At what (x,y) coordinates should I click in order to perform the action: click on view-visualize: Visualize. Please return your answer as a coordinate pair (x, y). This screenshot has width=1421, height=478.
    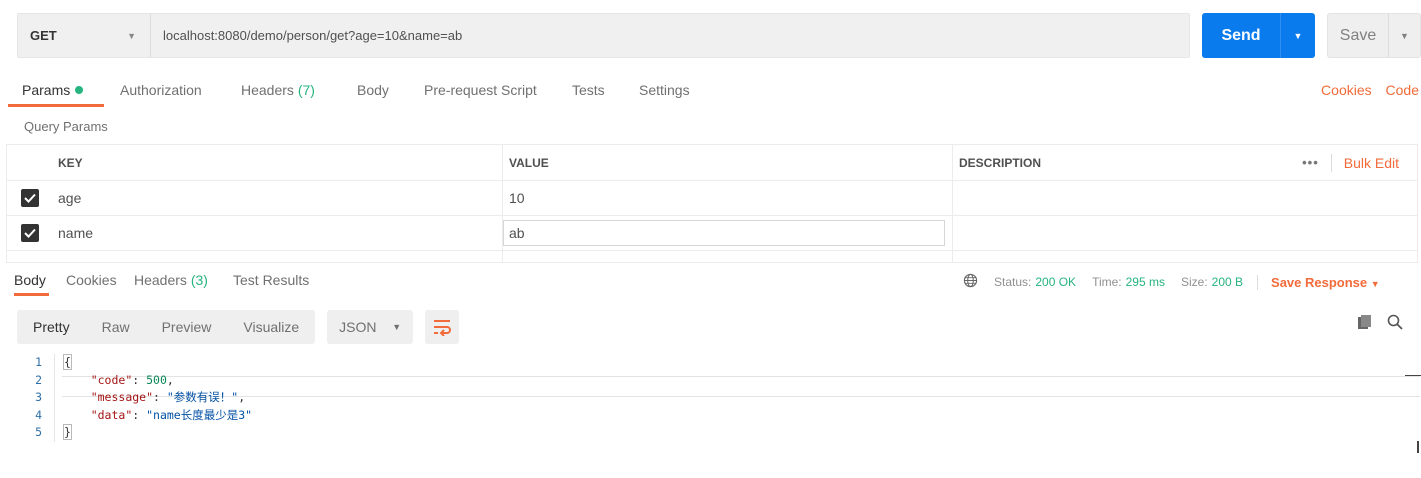
    Looking at the image, I should click on (271, 327).